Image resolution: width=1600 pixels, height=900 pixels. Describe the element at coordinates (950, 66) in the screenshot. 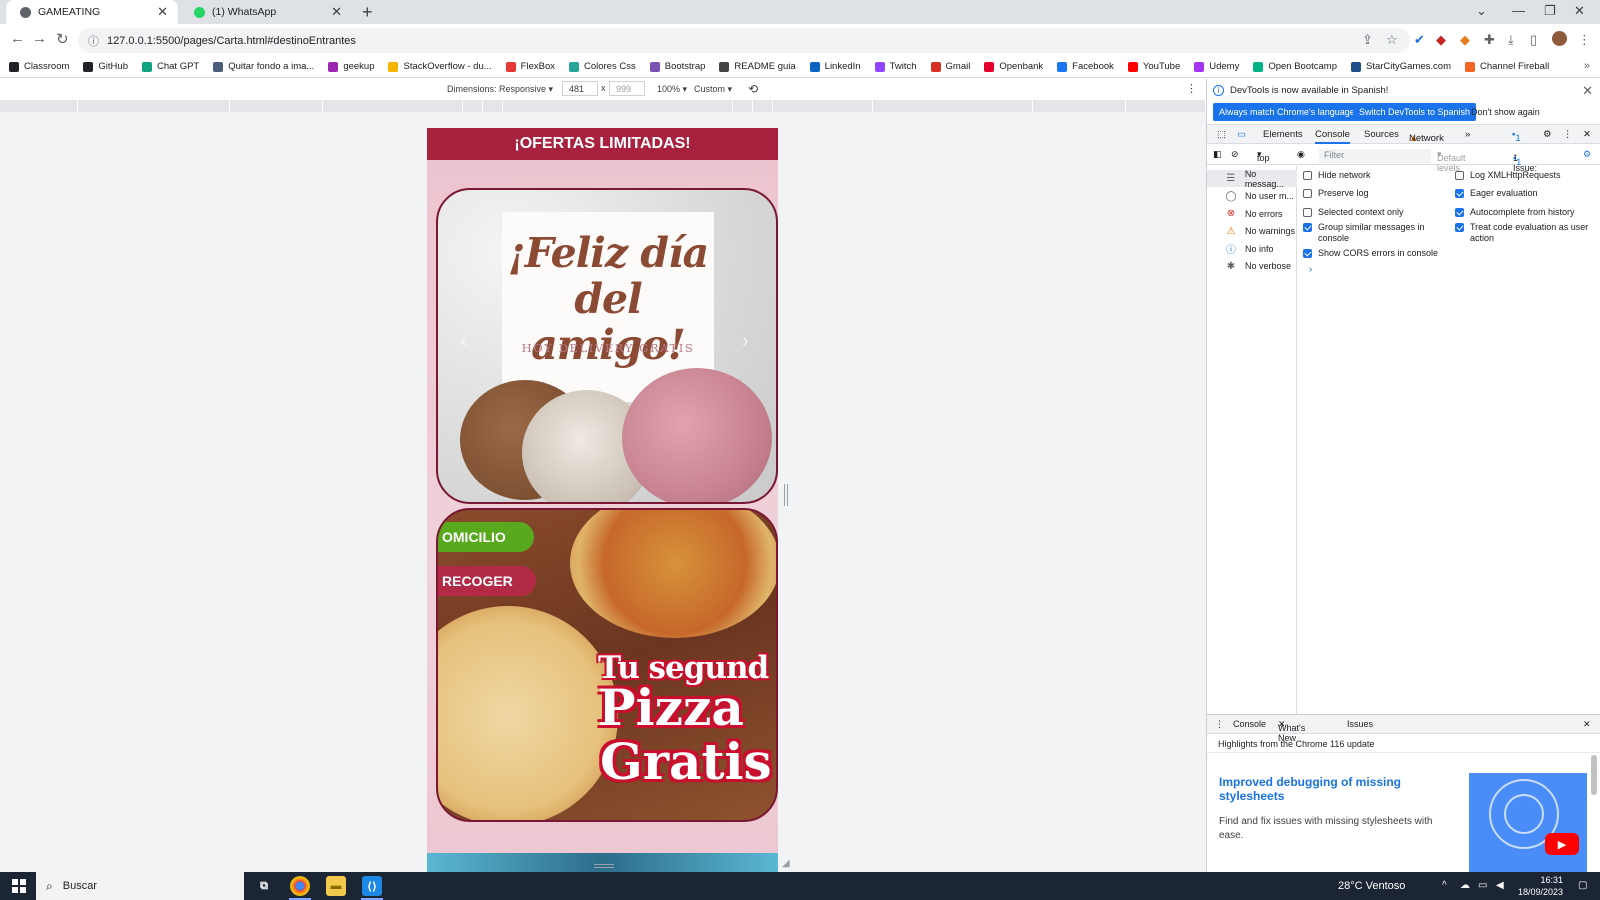

I see `bookmark-item: Gmail` at that location.